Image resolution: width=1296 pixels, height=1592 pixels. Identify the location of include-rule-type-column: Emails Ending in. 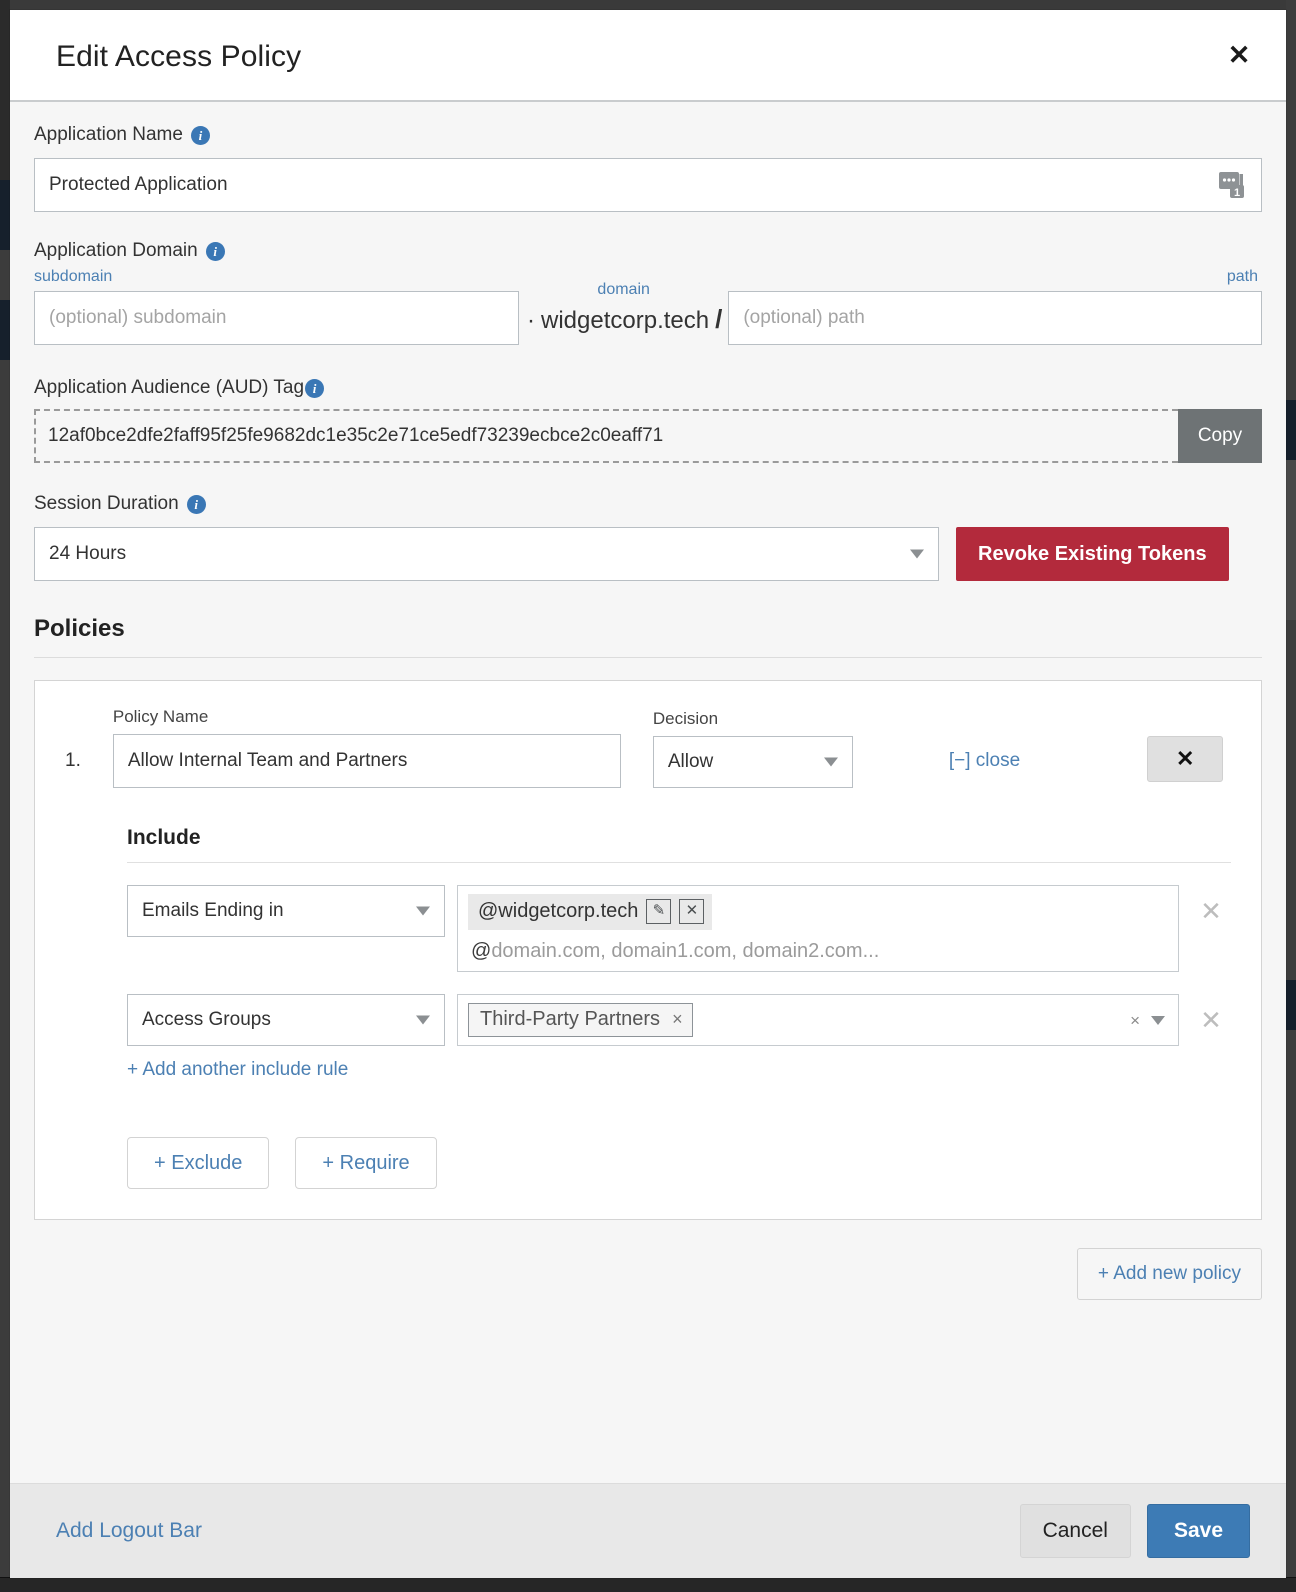
(286, 911).